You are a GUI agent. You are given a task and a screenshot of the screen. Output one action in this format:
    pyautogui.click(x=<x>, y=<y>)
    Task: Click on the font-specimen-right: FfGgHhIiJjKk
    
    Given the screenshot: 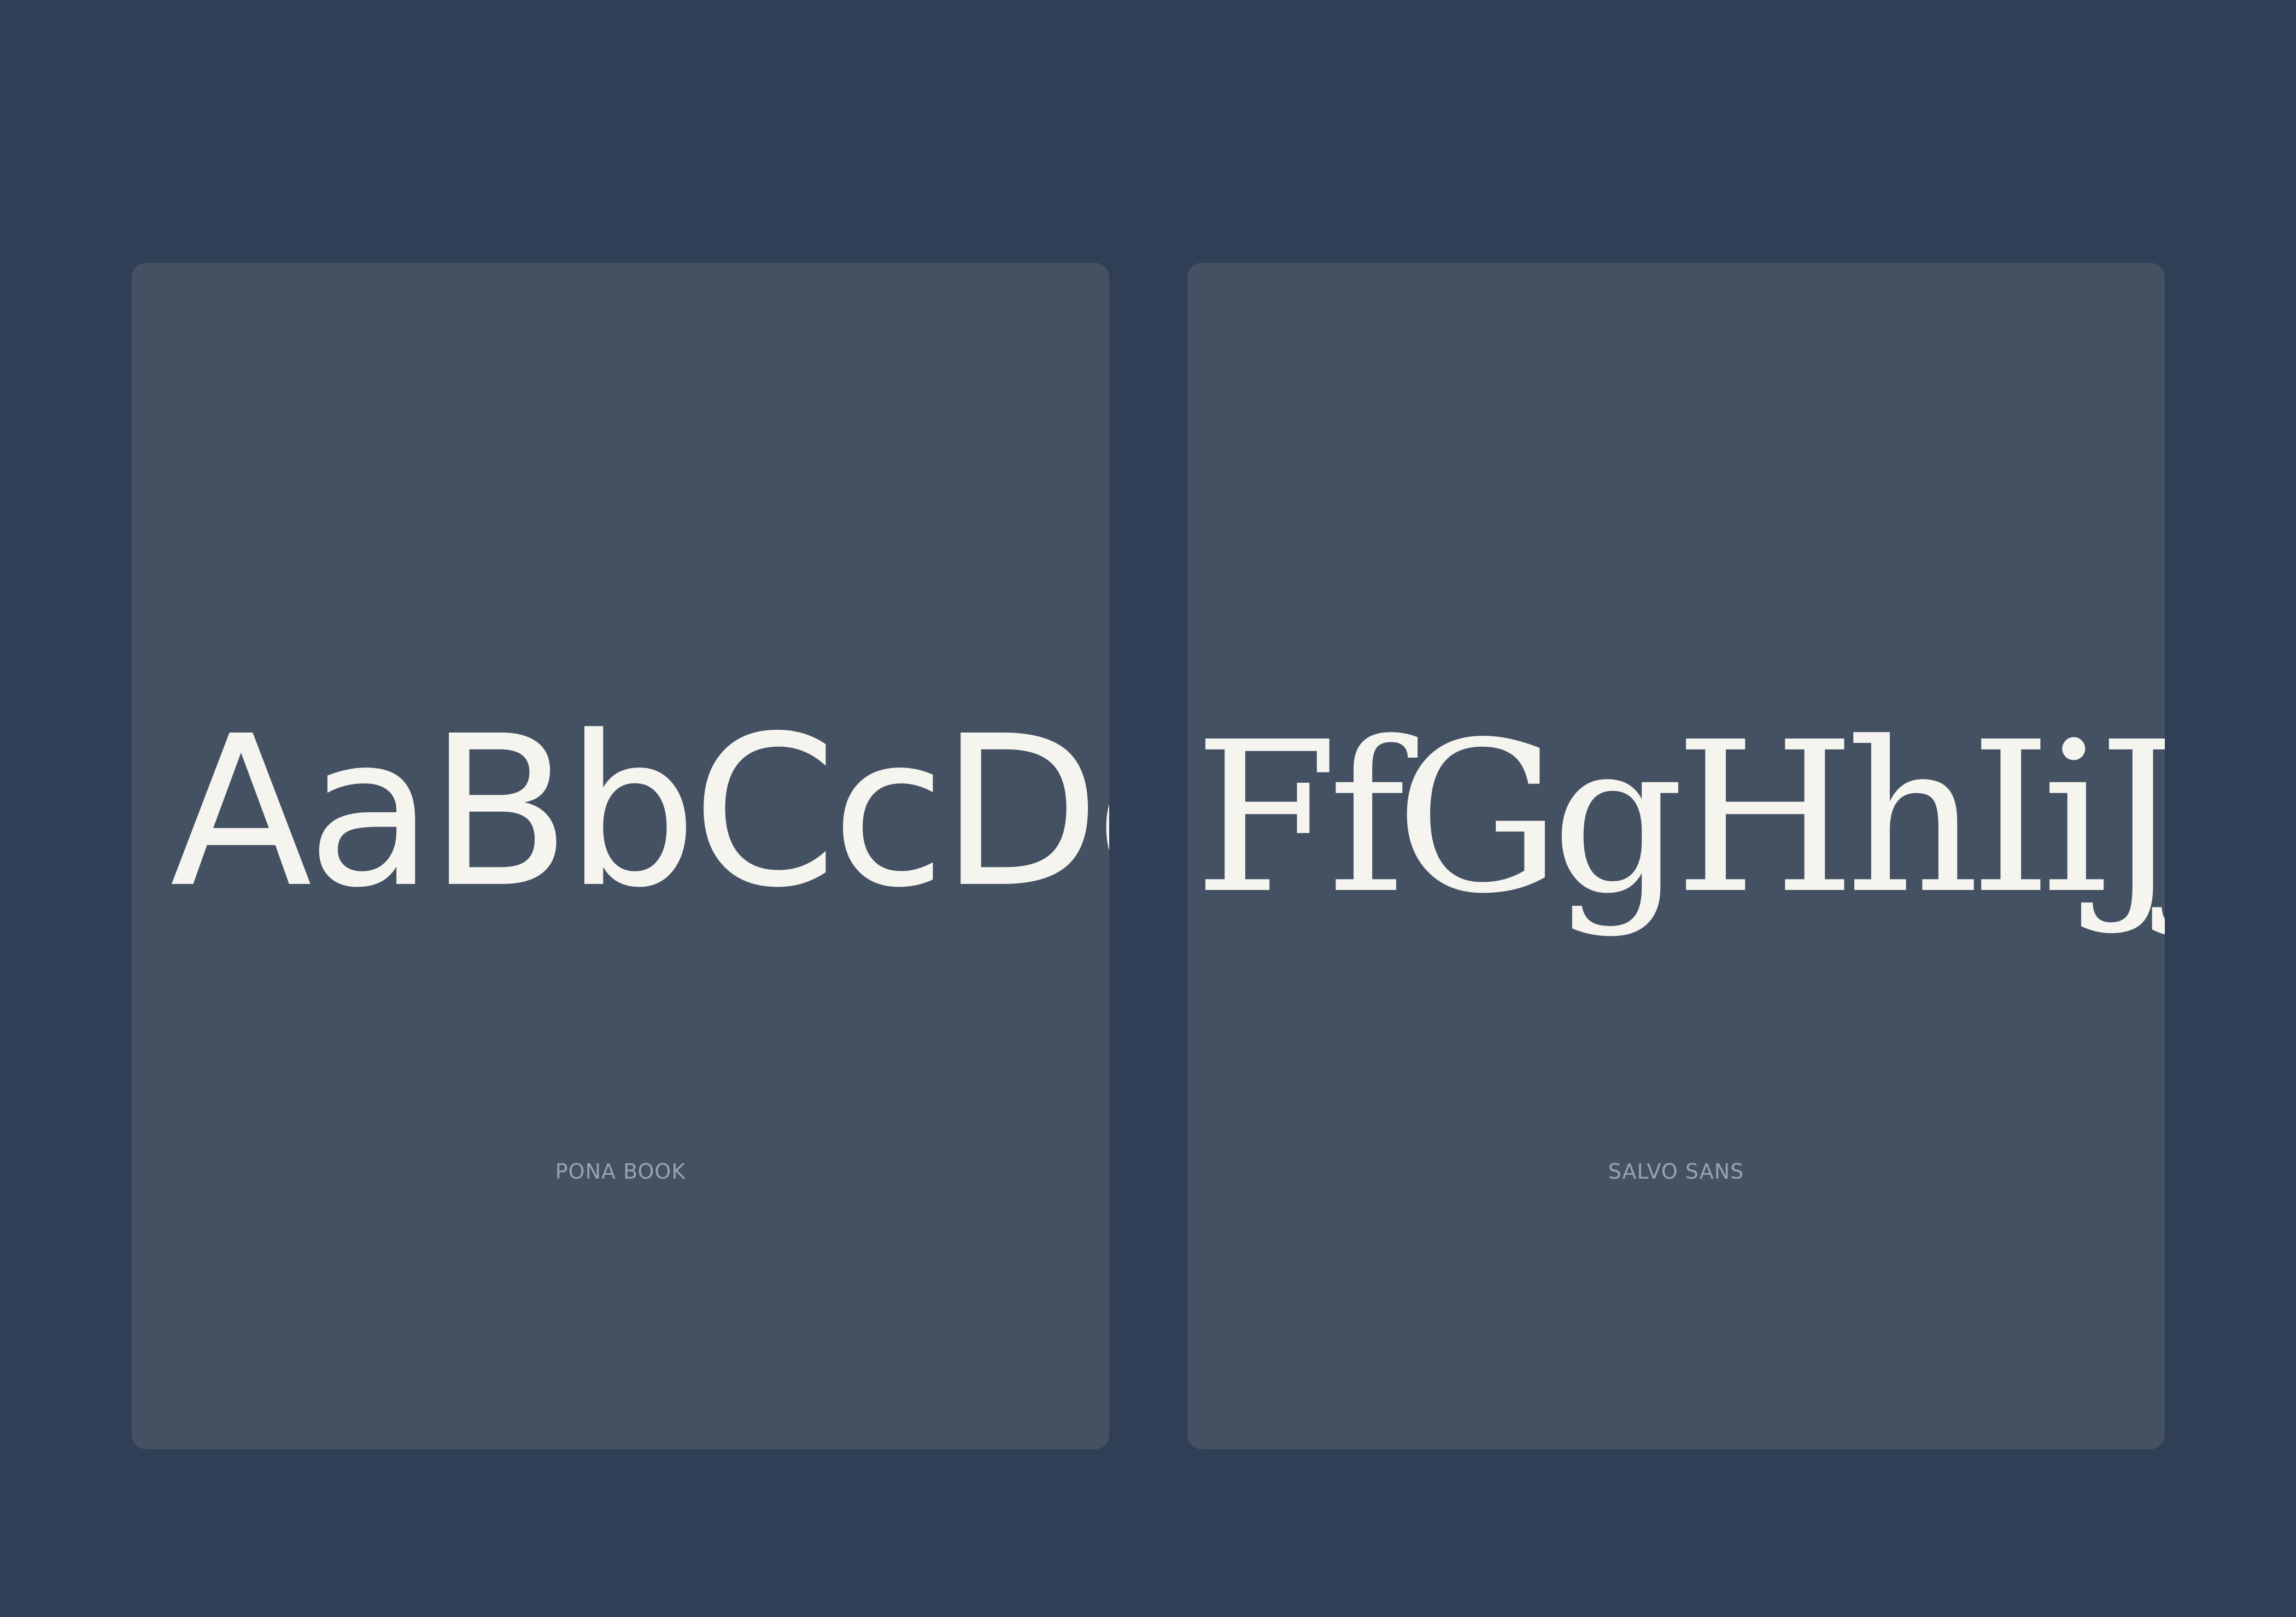 What is the action you would take?
    pyautogui.click(x=1679, y=818)
    